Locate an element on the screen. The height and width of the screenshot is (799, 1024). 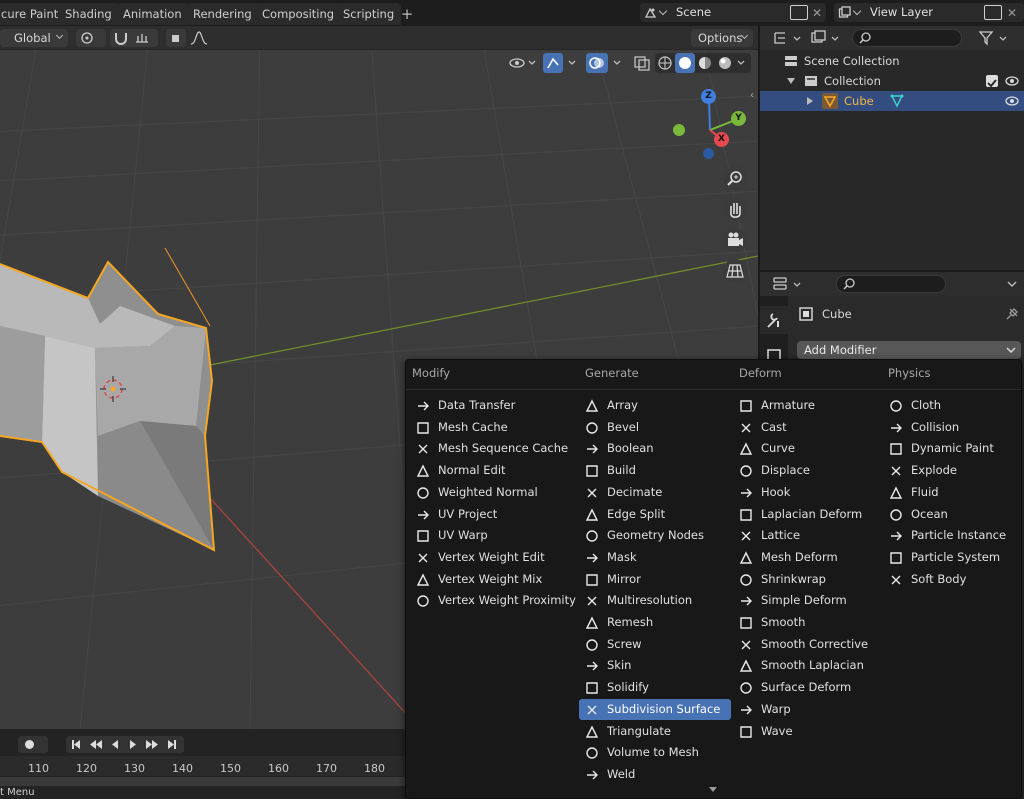
menu-item-armature: Armature is located at coordinates (809, 405).